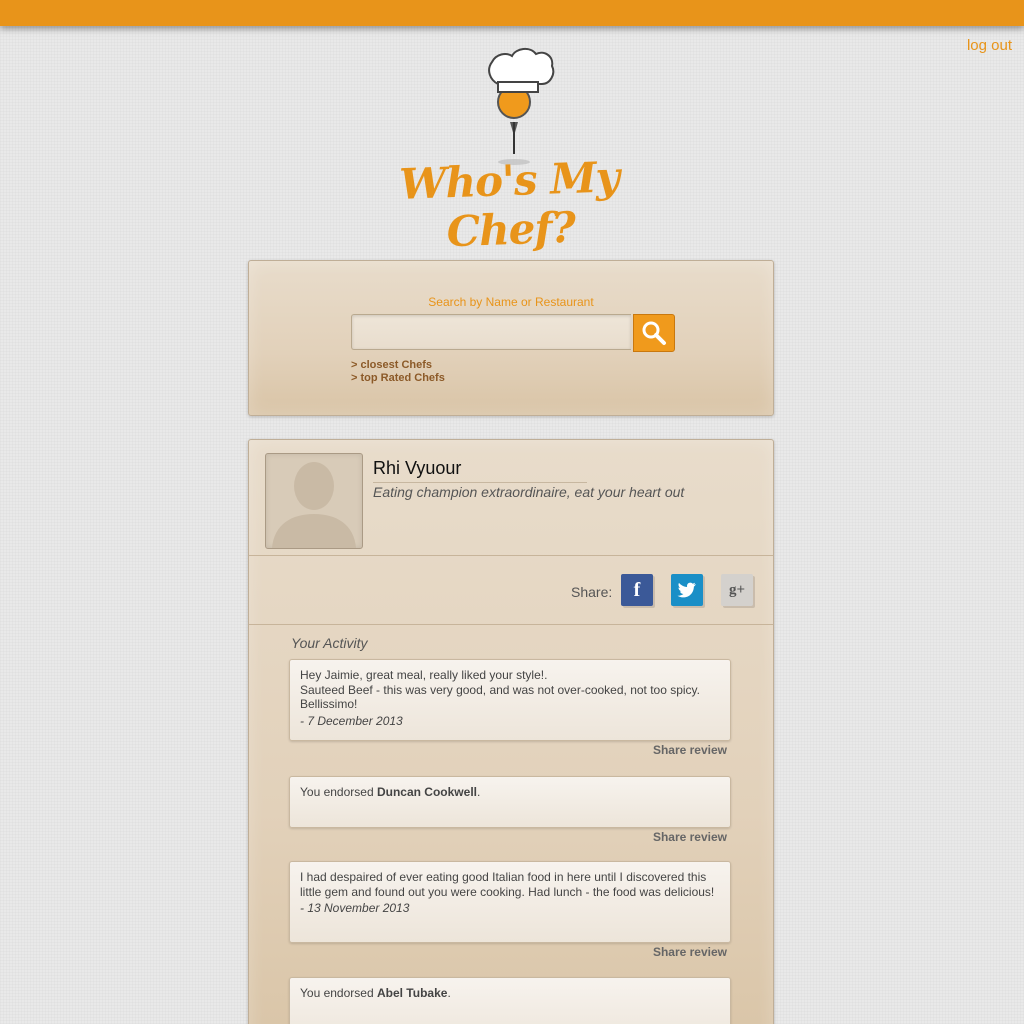 The image size is (1024, 1024). I want to click on review-date: - 7 December 2013, so click(351, 720).